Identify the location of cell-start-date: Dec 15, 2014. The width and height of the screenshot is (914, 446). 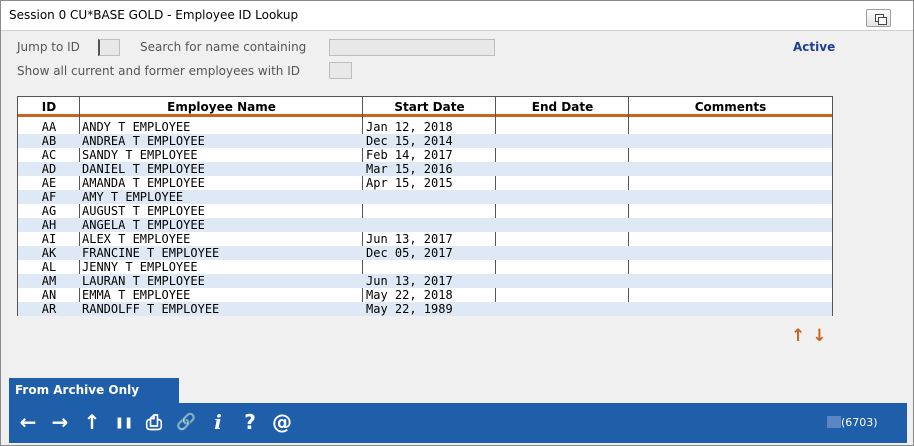
(409, 141).